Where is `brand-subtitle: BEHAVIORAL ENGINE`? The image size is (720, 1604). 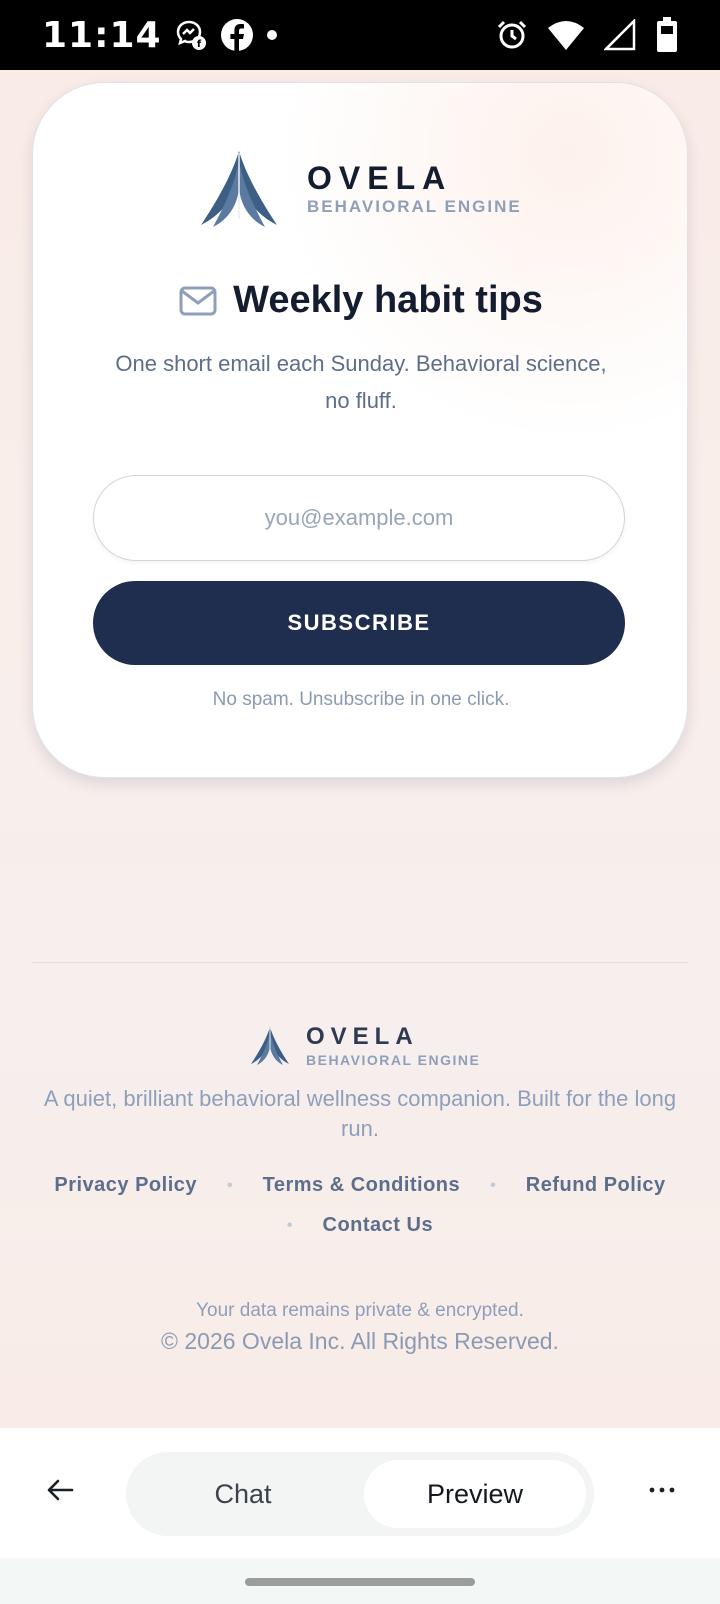
brand-subtitle: BEHAVIORAL ENGINE is located at coordinates (414, 206).